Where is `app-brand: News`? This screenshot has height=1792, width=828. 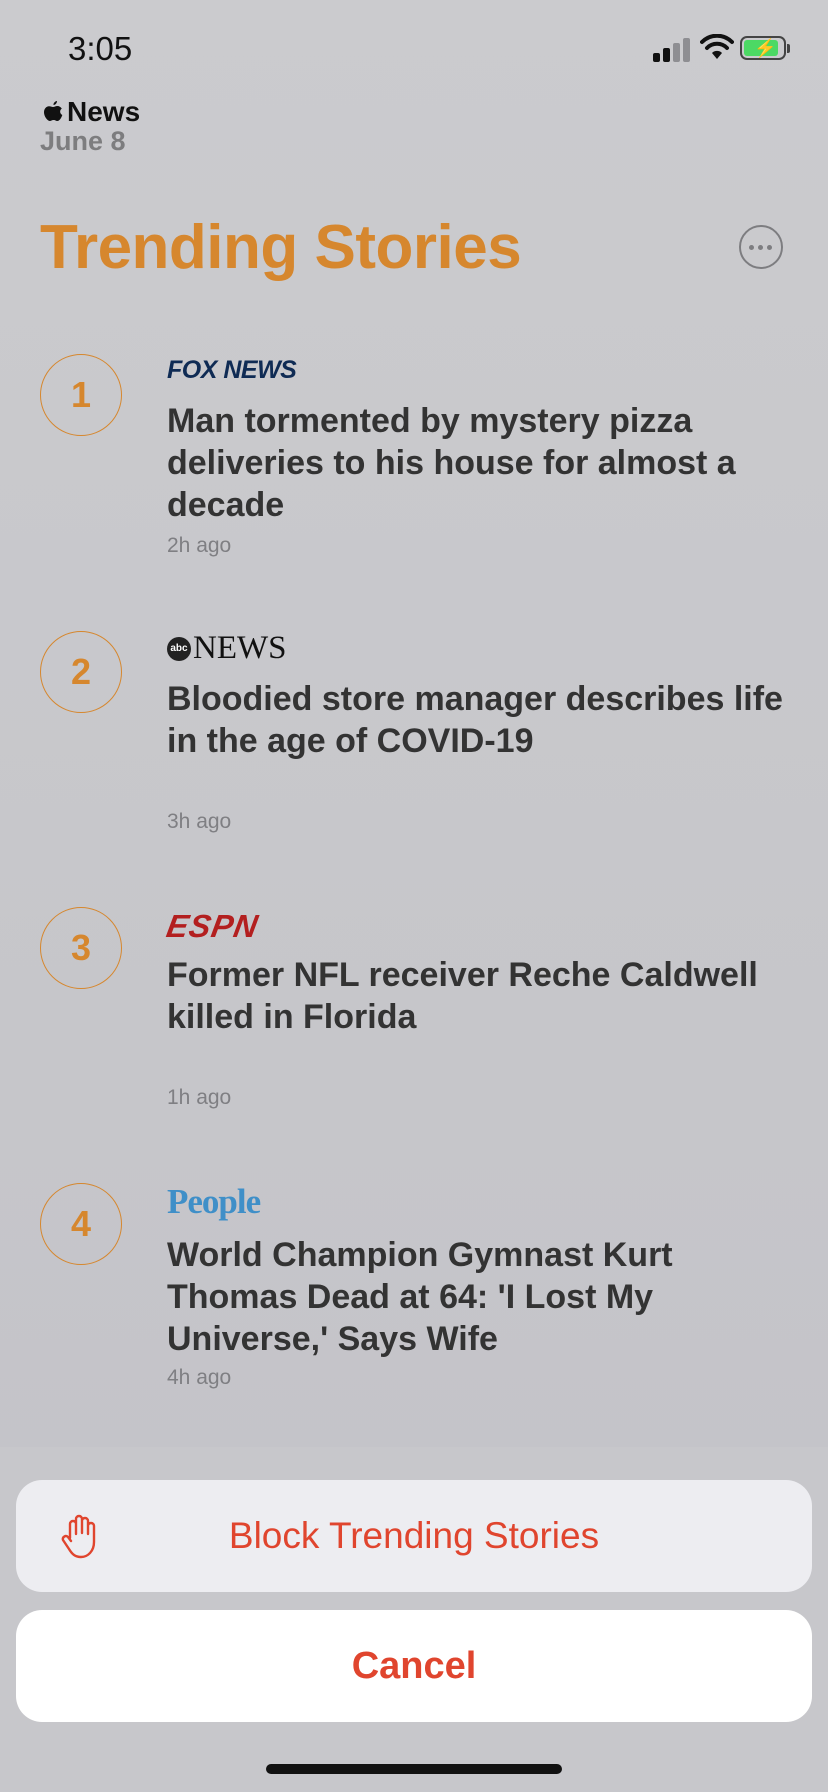 app-brand: News is located at coordinates (91, 112).